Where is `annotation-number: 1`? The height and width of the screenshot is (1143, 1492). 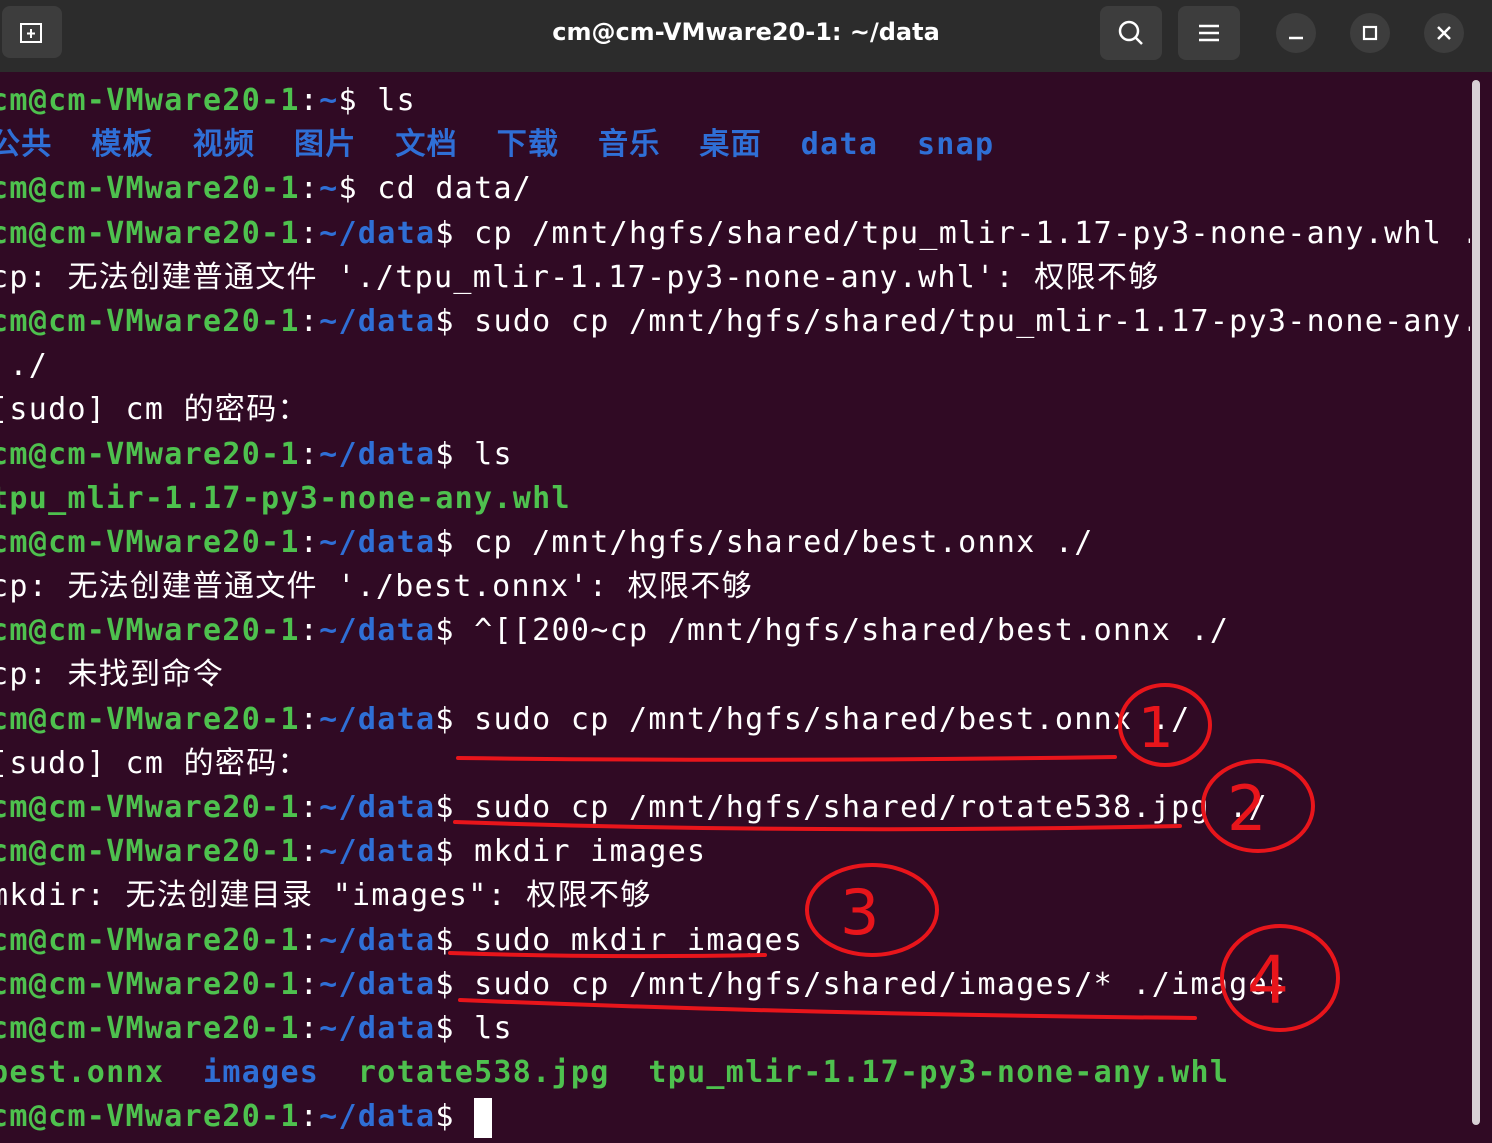 annotation-number: 1 is located at coordinates (1156, 728).